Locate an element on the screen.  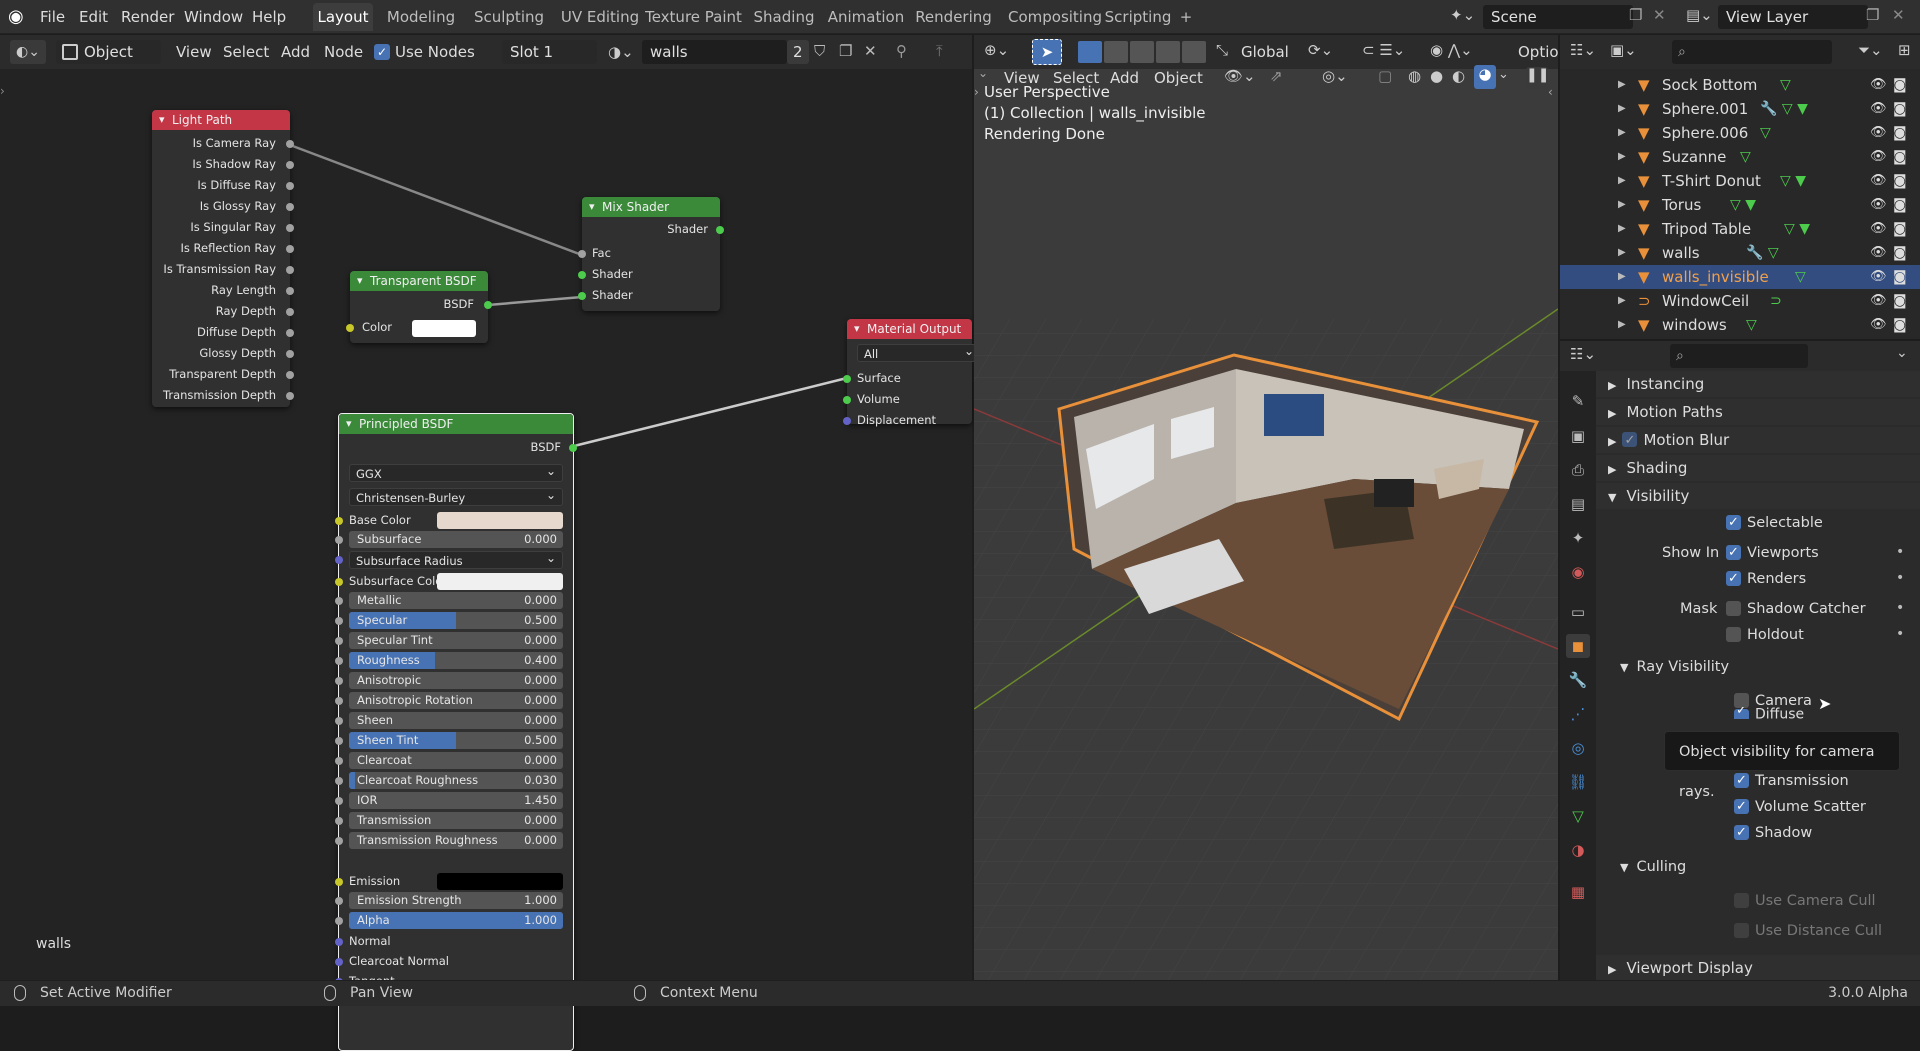
section-instancing: ▶ Instancing is located at coordinates (1758, 384).